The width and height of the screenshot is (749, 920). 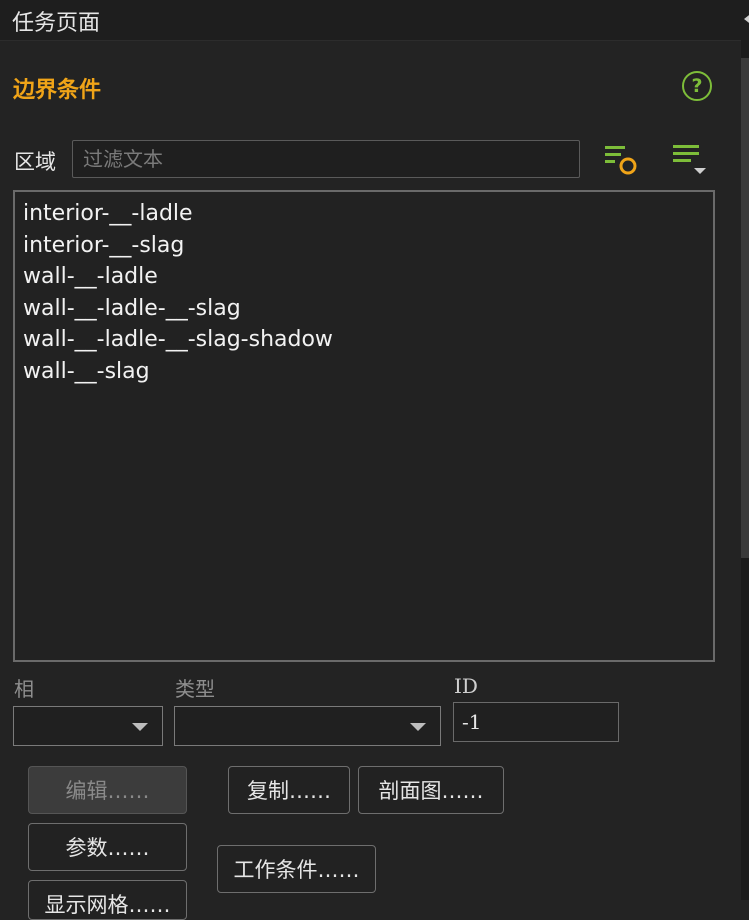 What do you see at coordinates (56, 23) in the screenshot?
I see `task-page-title: 任务页面` at bounding box center [56, 23].